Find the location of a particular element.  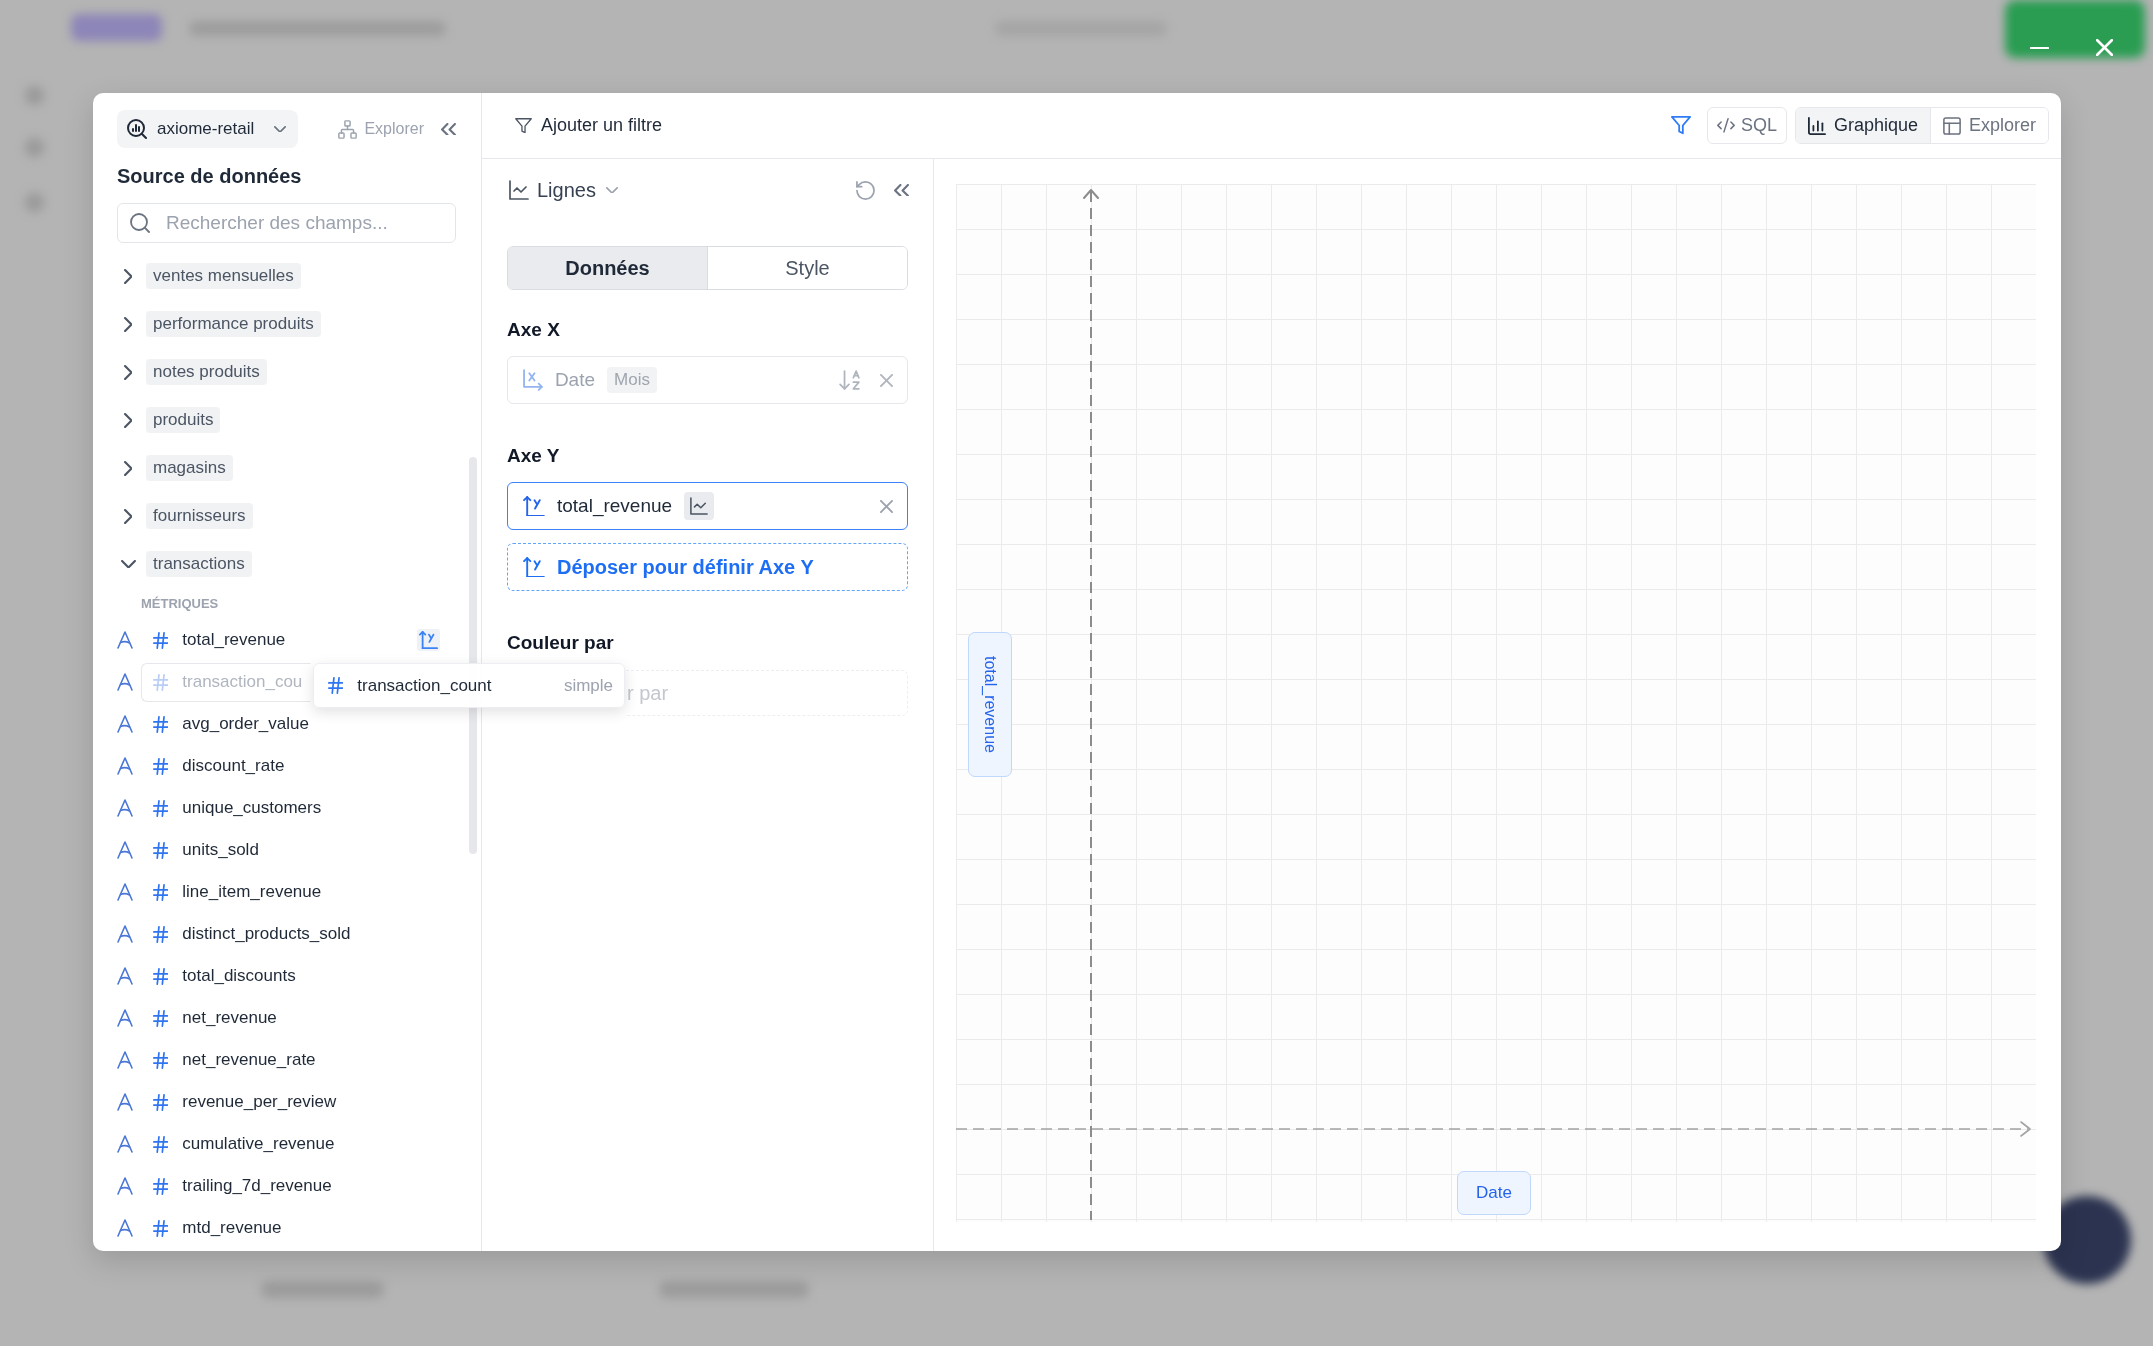

sql-button: SQL is located at coordinates (1746, 125).